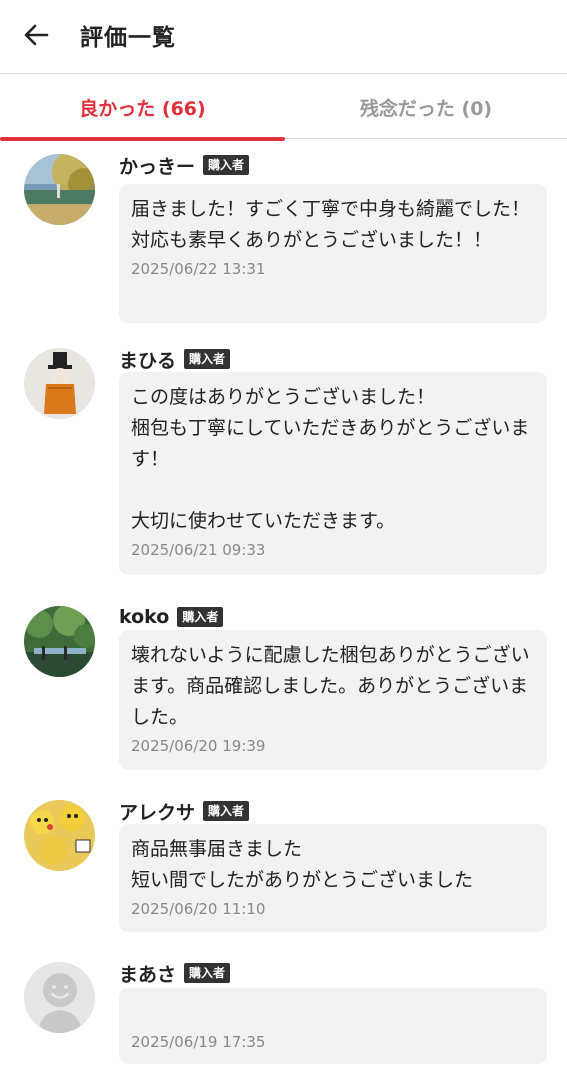 The height and width of the screenshot is (1080, 567). I want to click on landscape-painting-avatar, so click(59, 189).